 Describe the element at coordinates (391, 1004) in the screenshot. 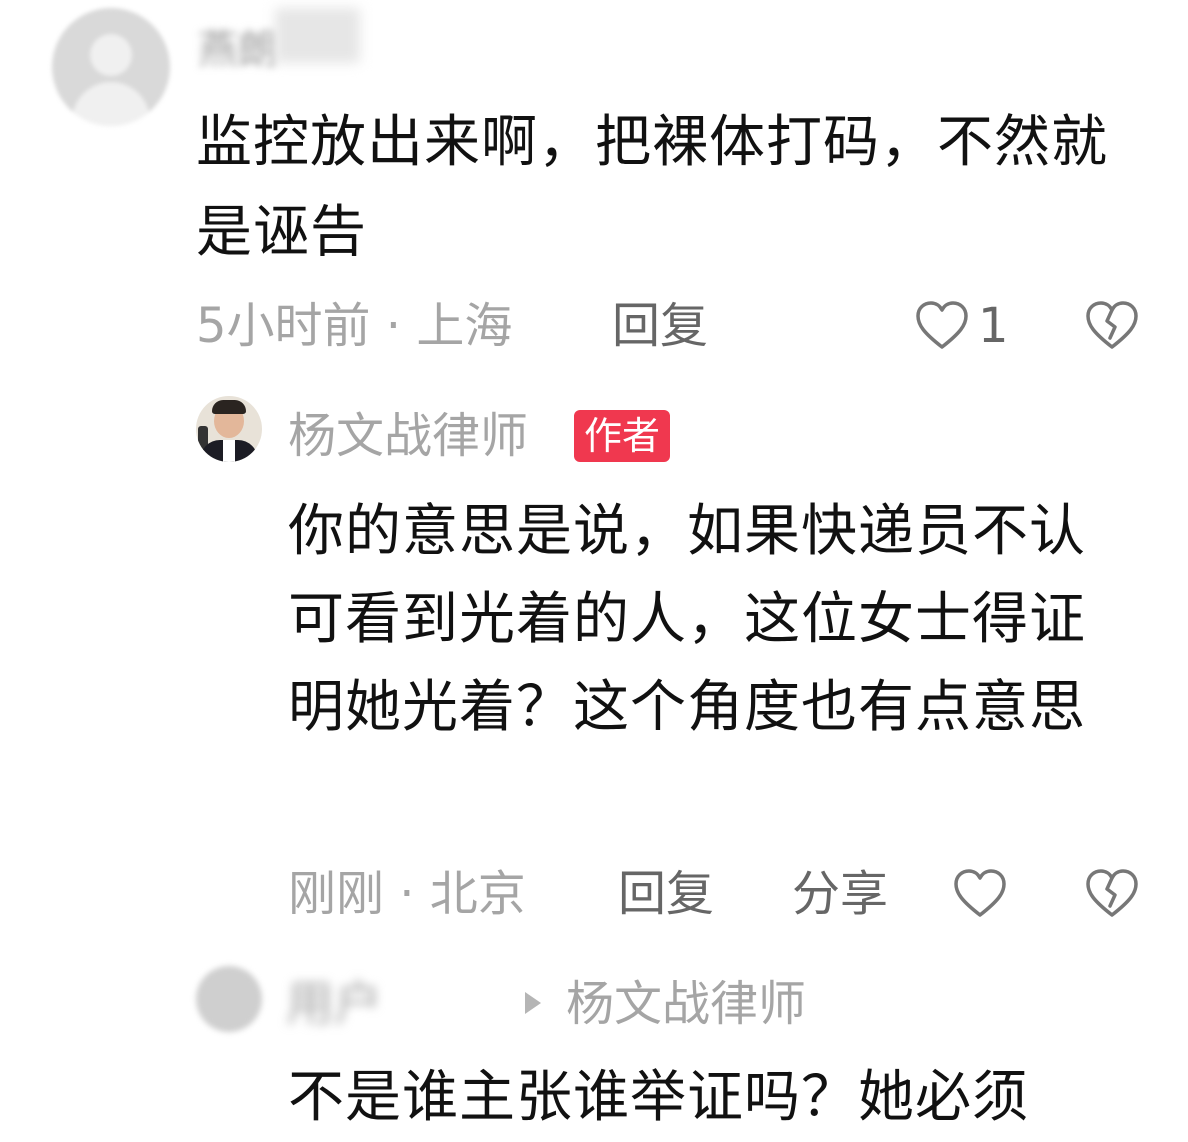

I see `comment-author-name: 用户` at that location.